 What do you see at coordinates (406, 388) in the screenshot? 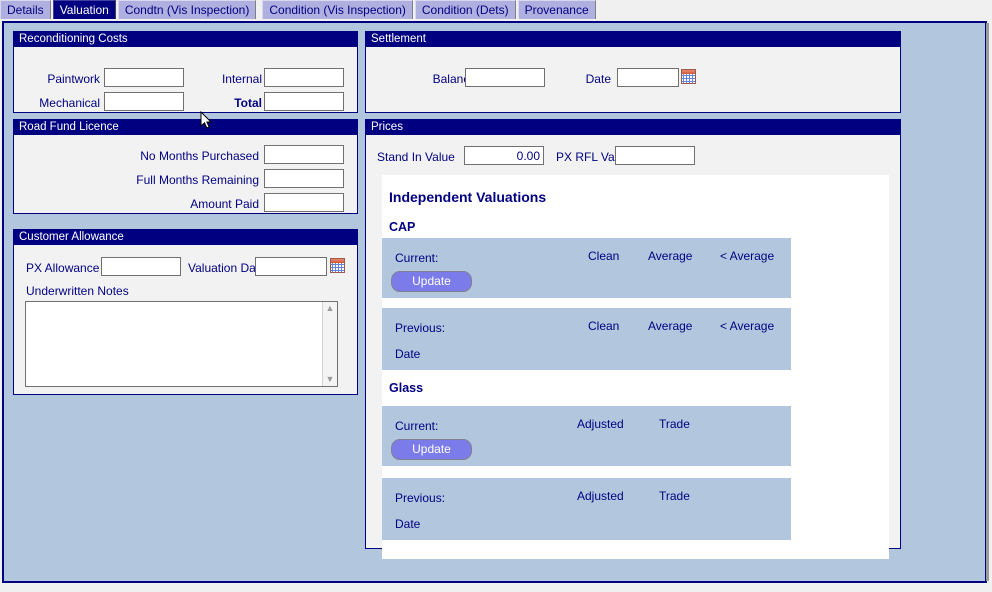
I see `glass-heading: Glass` at bounding box center [406, 388].